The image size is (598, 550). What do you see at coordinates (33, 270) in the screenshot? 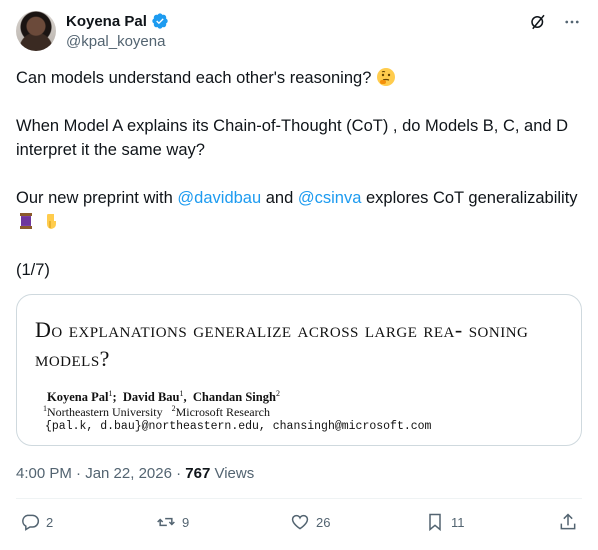
I see `tweet-line-4: (1/7)` at bounding box center [33, 270].